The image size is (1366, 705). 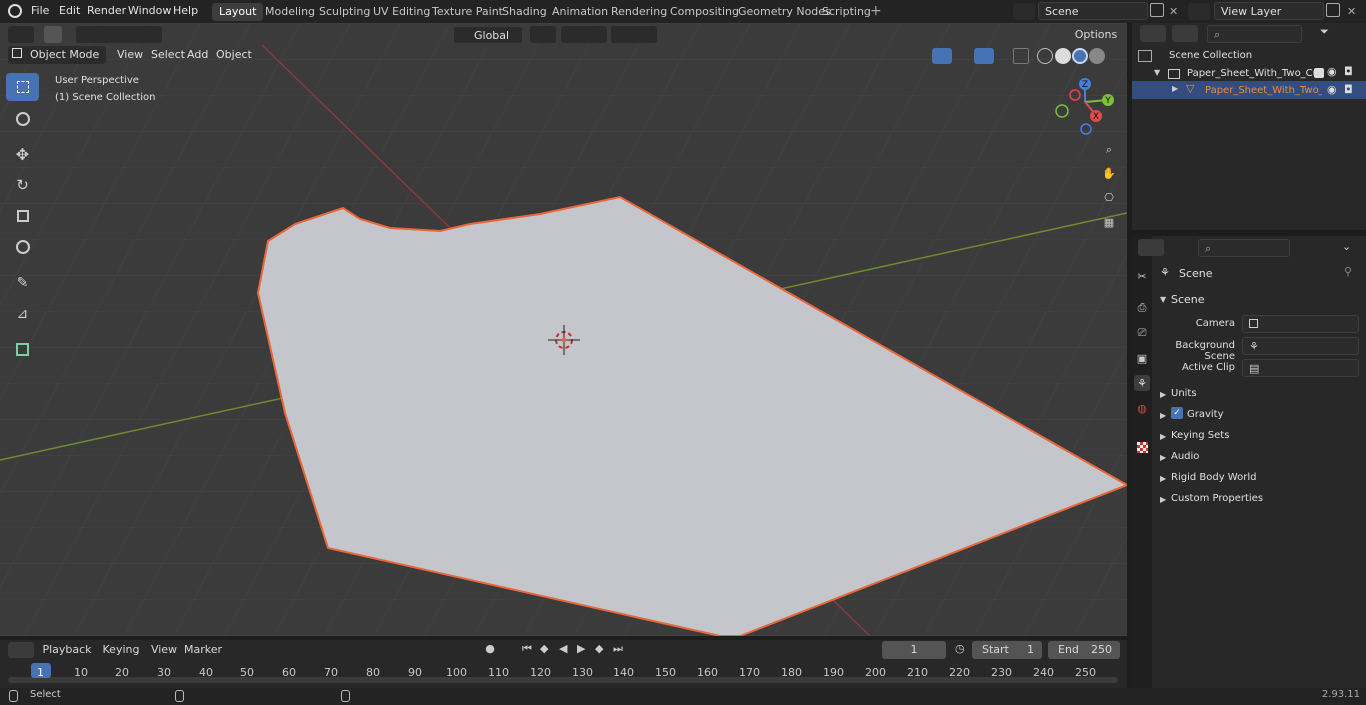 I want to click on ortho-grid-icon: ▦, so click(x=1109, y=226).